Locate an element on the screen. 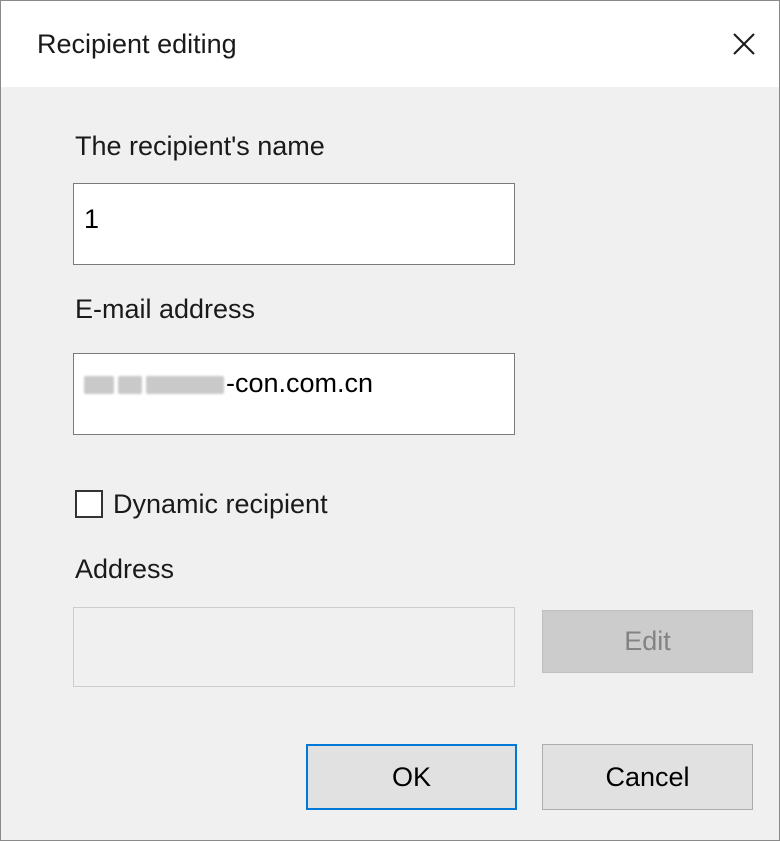 The width and height of the screenshot is (780, 841). email-address-input: -con.com.cn is located at coordinates (294, 394).